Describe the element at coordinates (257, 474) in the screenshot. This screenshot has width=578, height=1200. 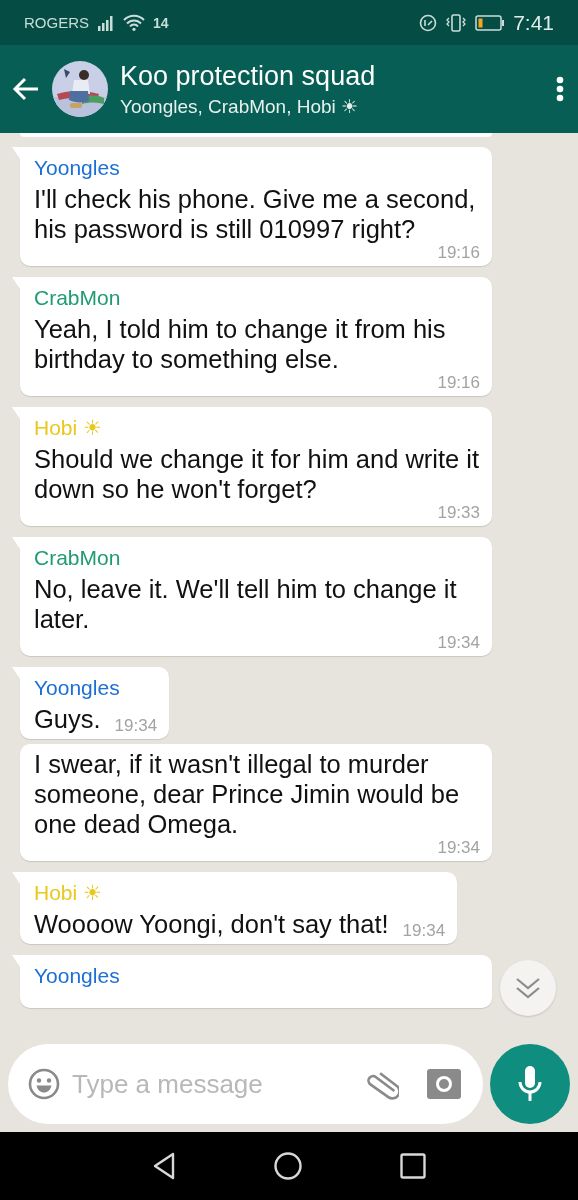
I see `message-text: Should we change it for him and write it down so he won't forget?` at that location.